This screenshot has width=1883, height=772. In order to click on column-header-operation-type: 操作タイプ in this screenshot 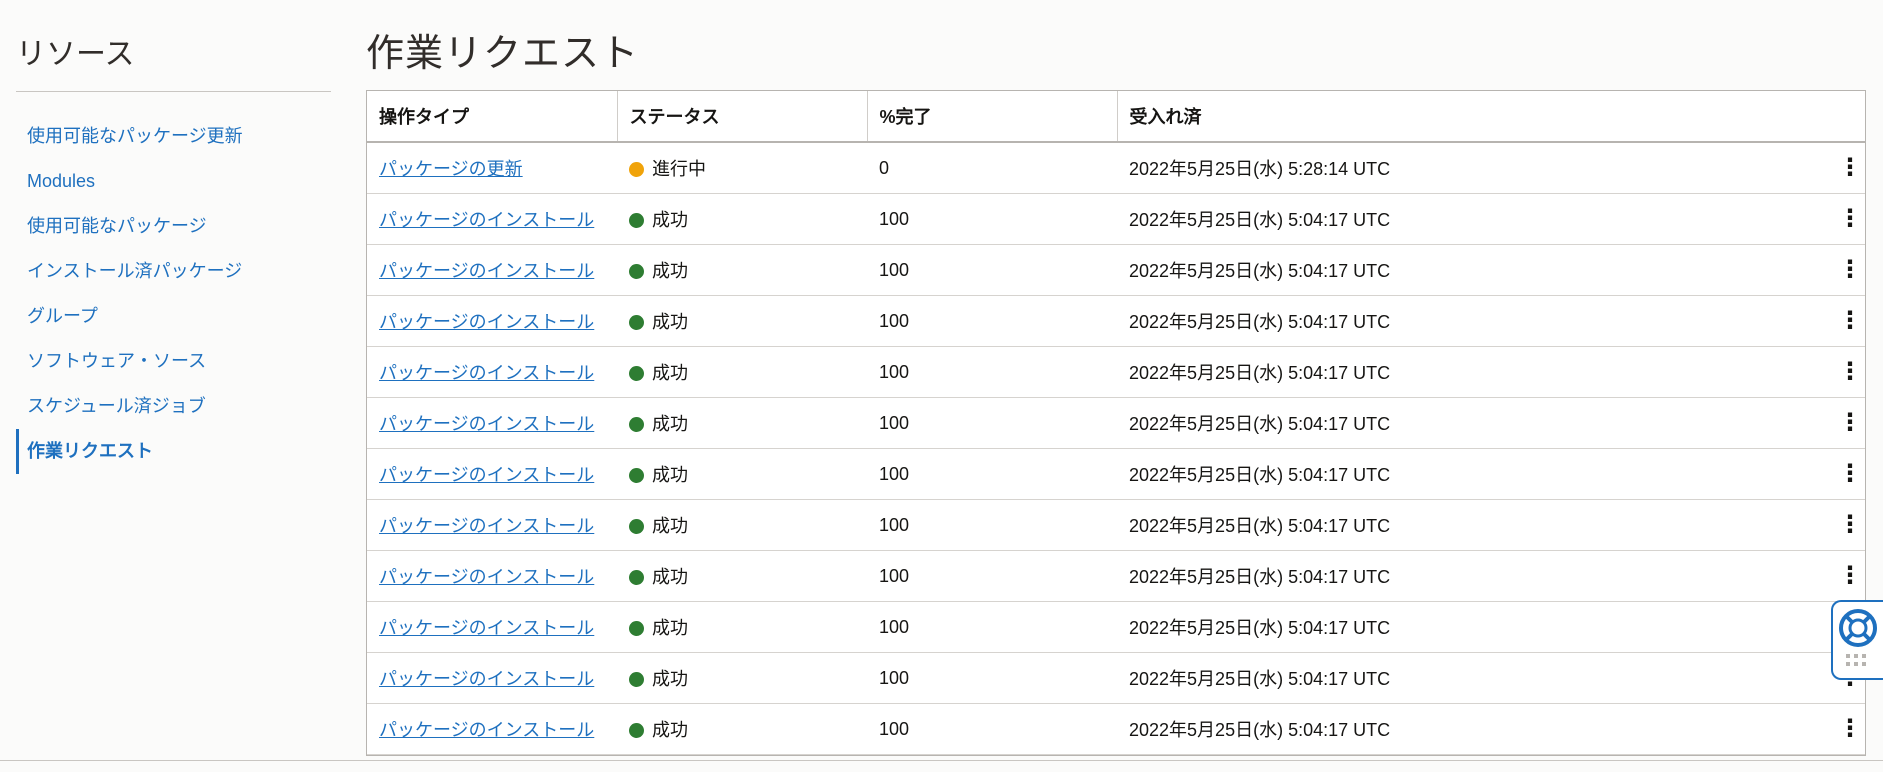, I will do `click(492, 117)`.